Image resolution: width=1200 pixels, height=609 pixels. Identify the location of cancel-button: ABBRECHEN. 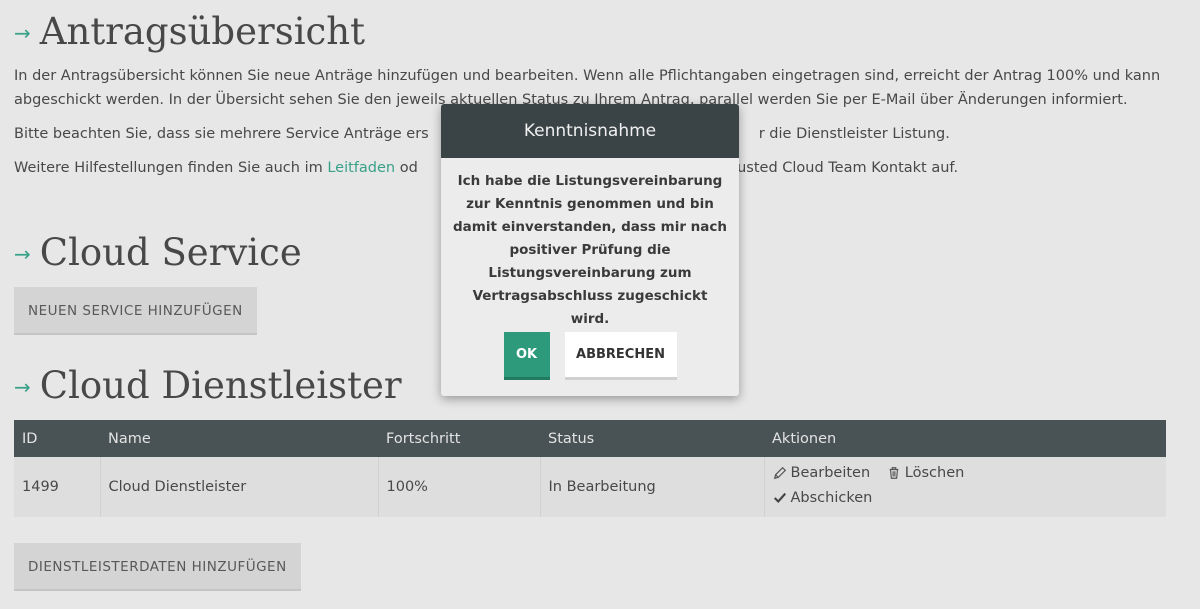
(620, 356).